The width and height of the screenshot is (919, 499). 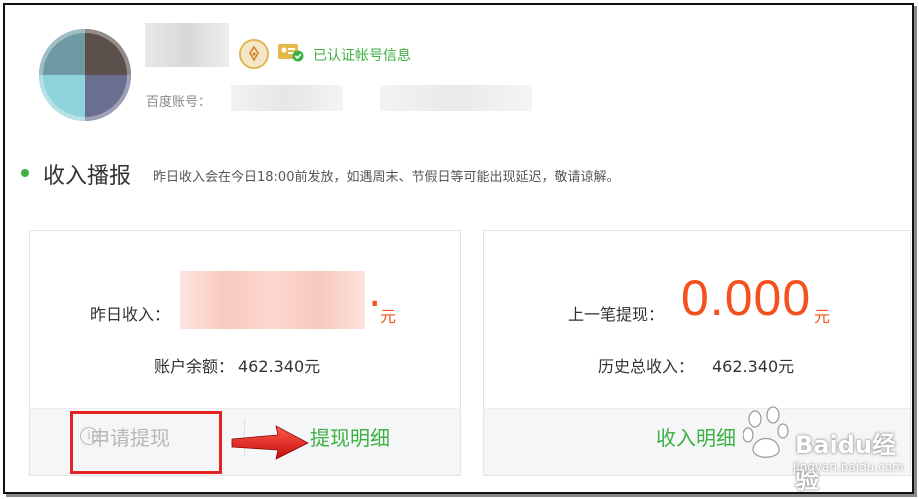 What do you see at coordinates (388, 316) in the screenshot?
I see `yesterday-income-unit: 元` at bounding box center [388, 316].